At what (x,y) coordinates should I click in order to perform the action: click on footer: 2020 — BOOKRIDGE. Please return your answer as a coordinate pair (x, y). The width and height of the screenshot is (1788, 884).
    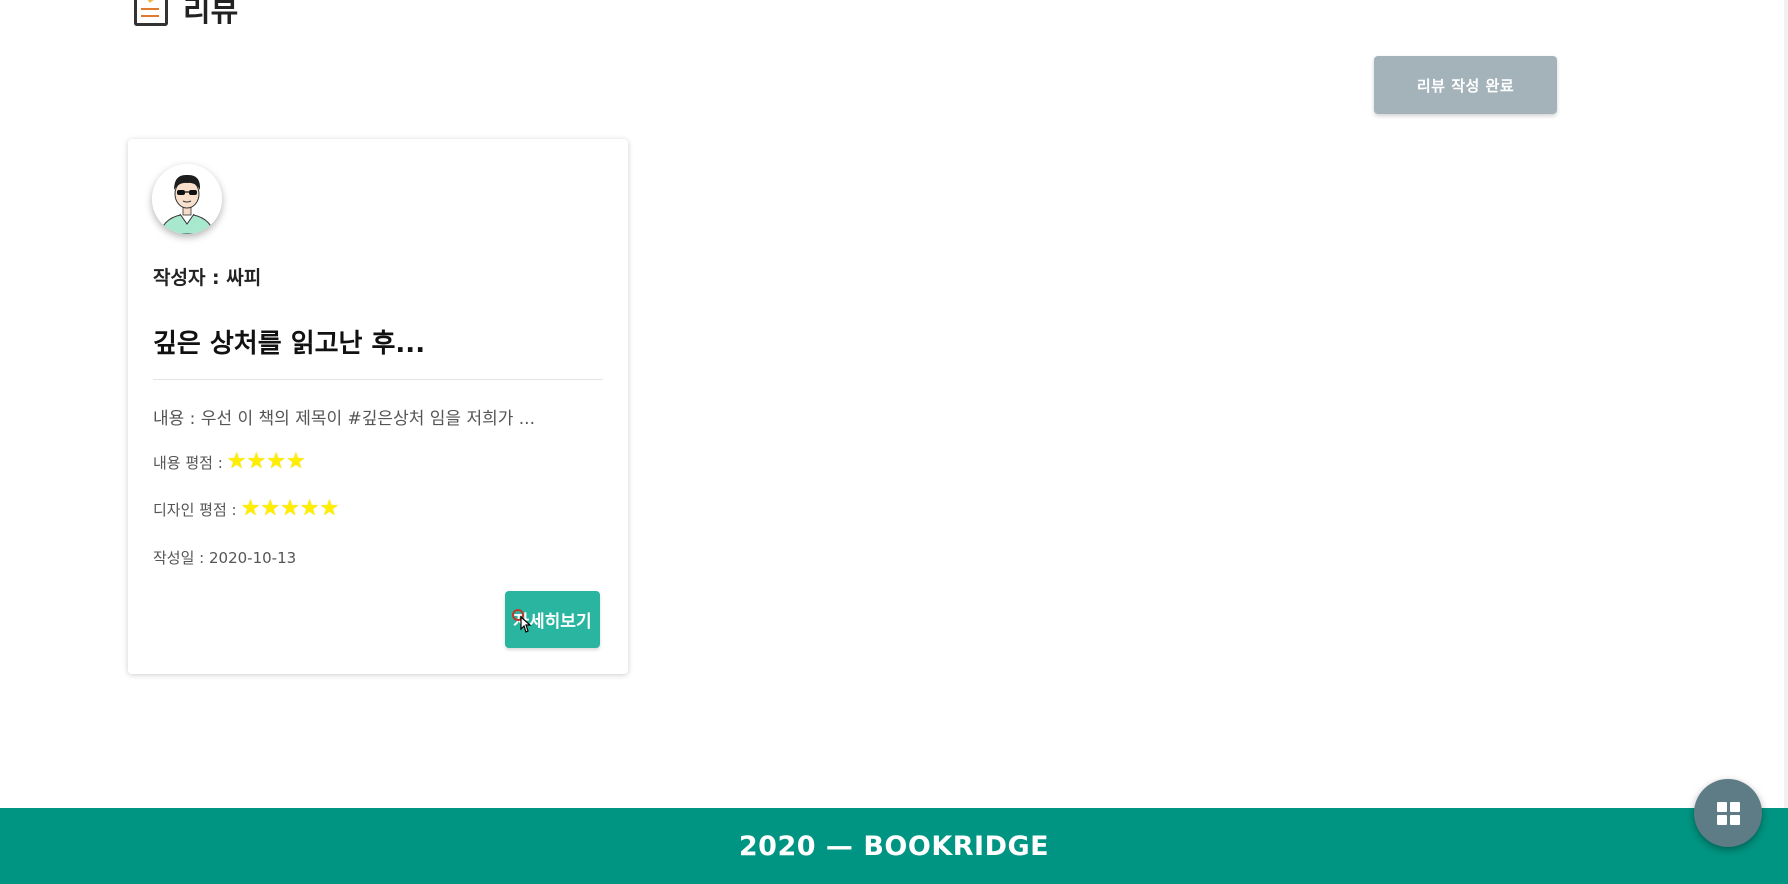
    Looking at the image, I should click on (894, 846).